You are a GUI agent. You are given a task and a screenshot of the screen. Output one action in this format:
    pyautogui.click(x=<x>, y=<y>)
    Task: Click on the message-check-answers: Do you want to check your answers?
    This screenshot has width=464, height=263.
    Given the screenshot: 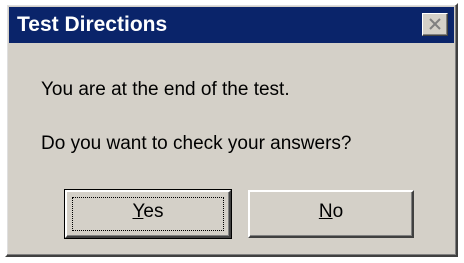 What is the action you would take?
    pyautogui.click(x=196, y=143)
    